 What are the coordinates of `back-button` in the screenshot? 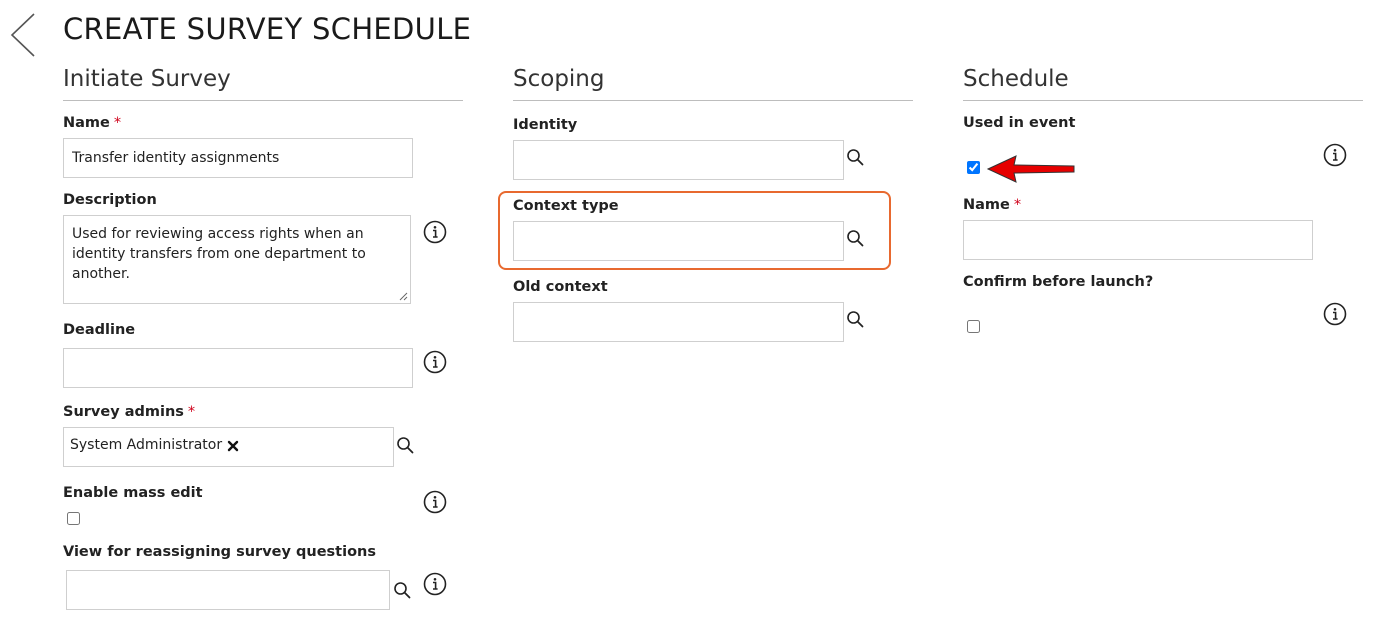 It's located at (23, 35).